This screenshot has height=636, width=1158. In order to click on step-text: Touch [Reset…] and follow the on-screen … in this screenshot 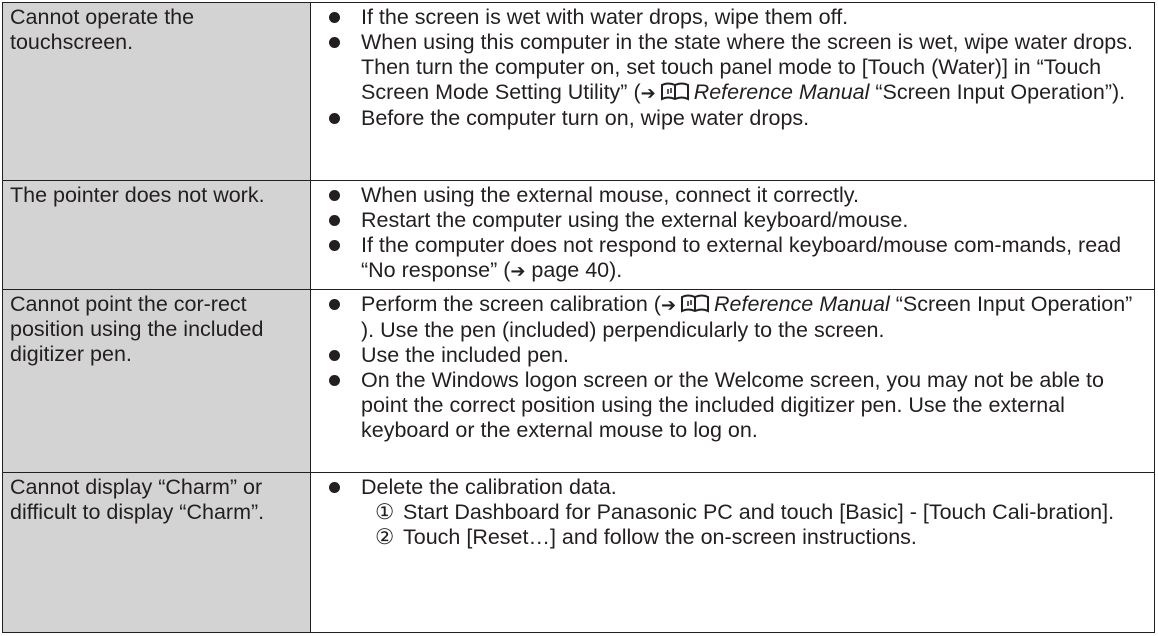, I will do `click(660, 537)`.